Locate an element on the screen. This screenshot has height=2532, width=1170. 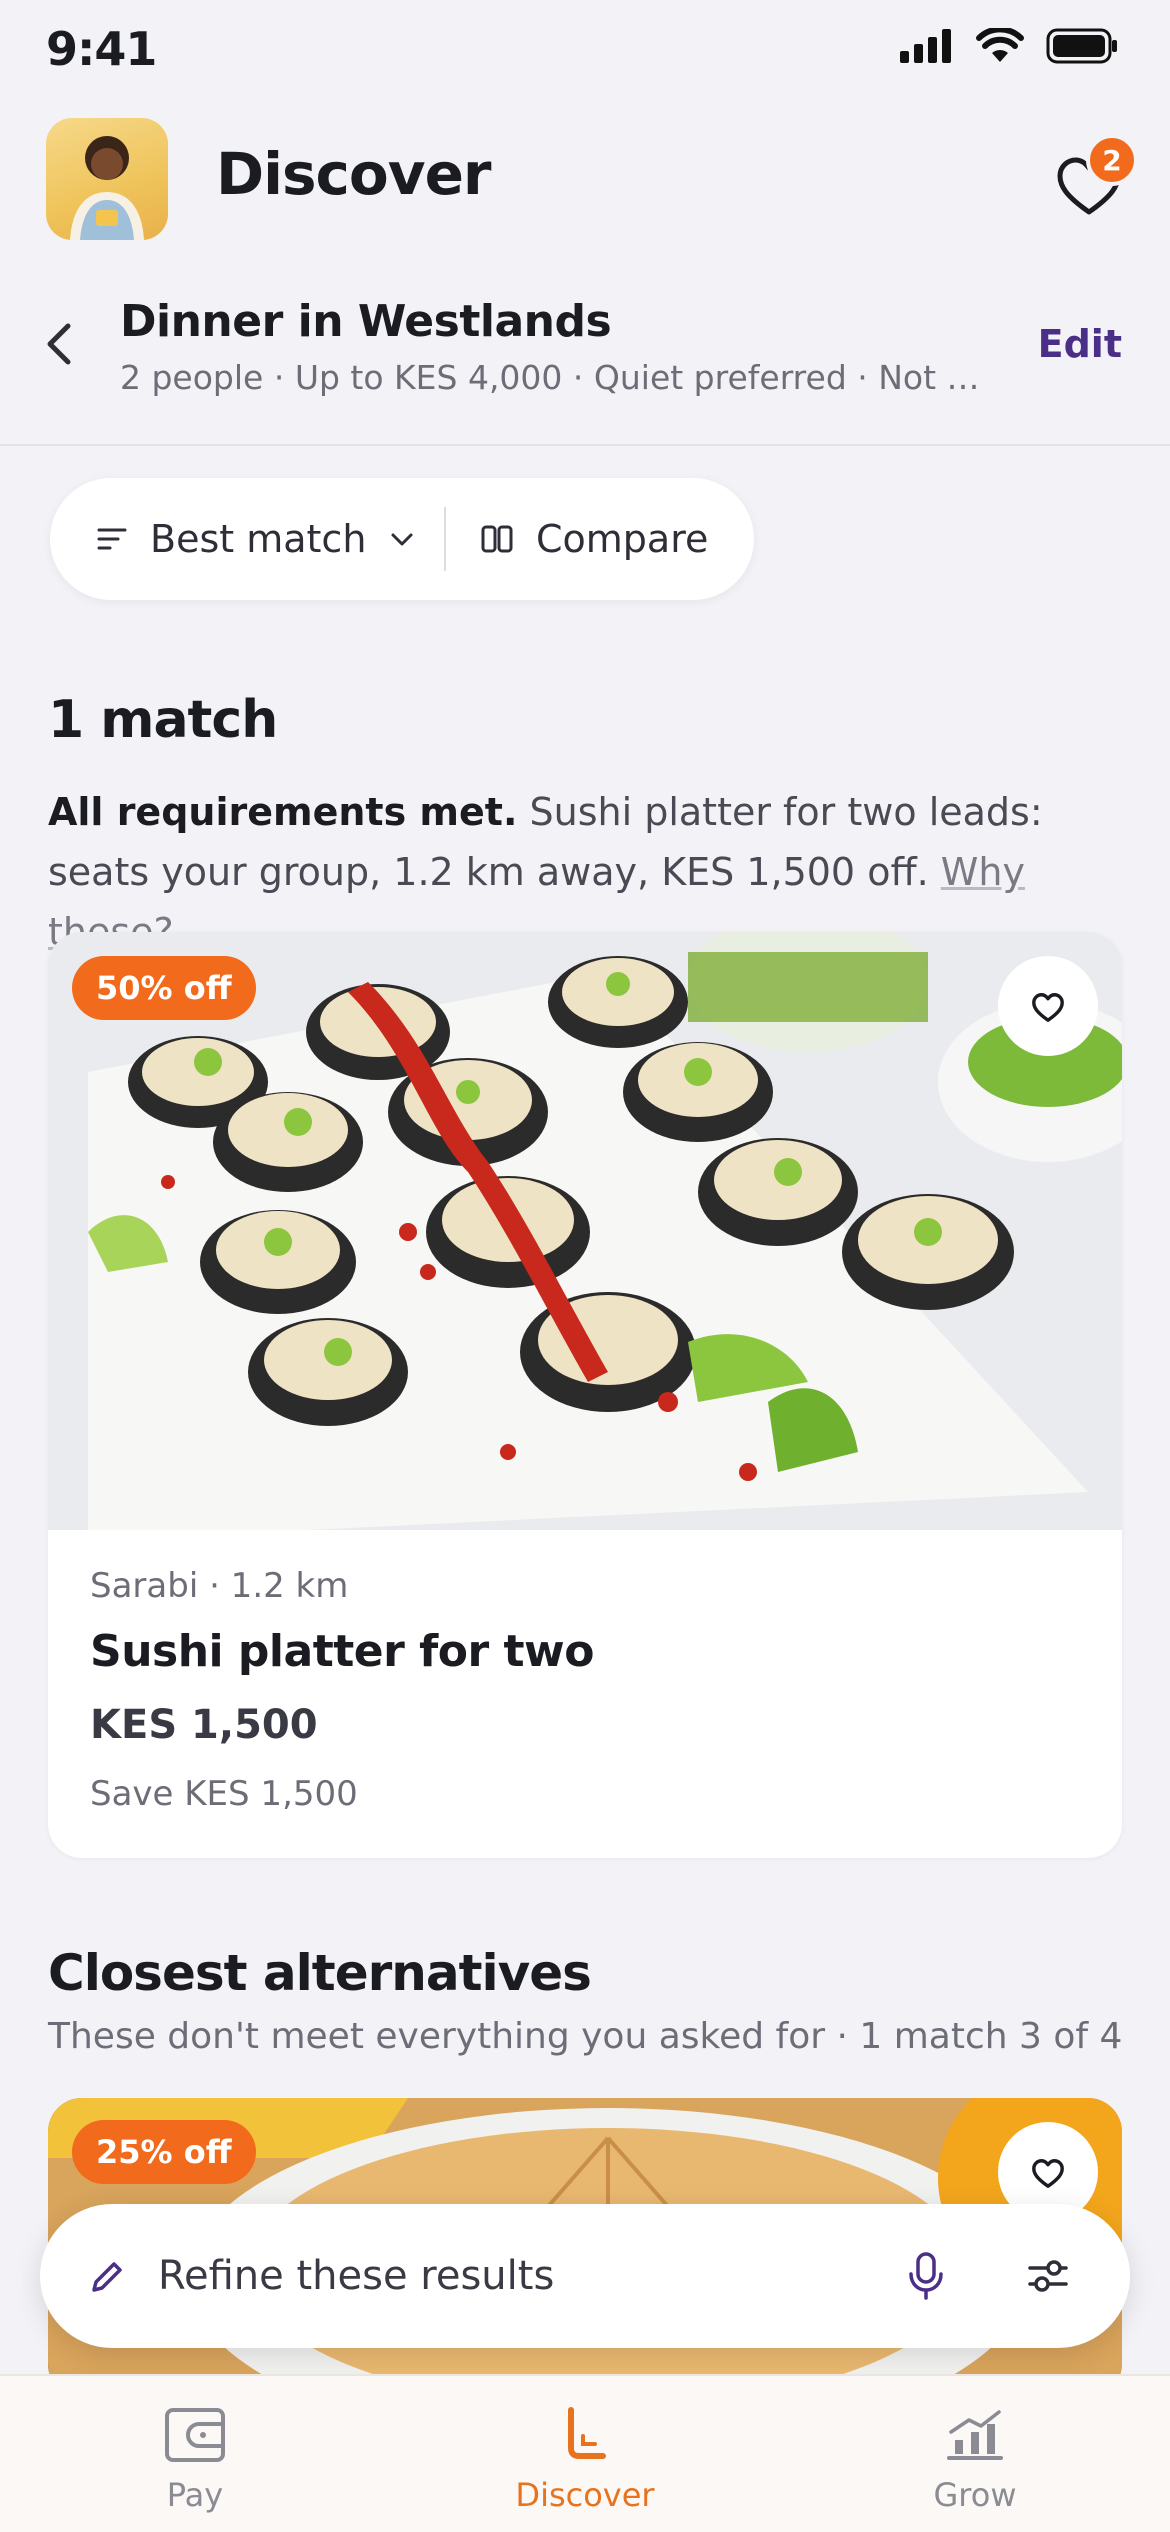
favorites-count-badge: 2 is located at coordinates (1112, 160).